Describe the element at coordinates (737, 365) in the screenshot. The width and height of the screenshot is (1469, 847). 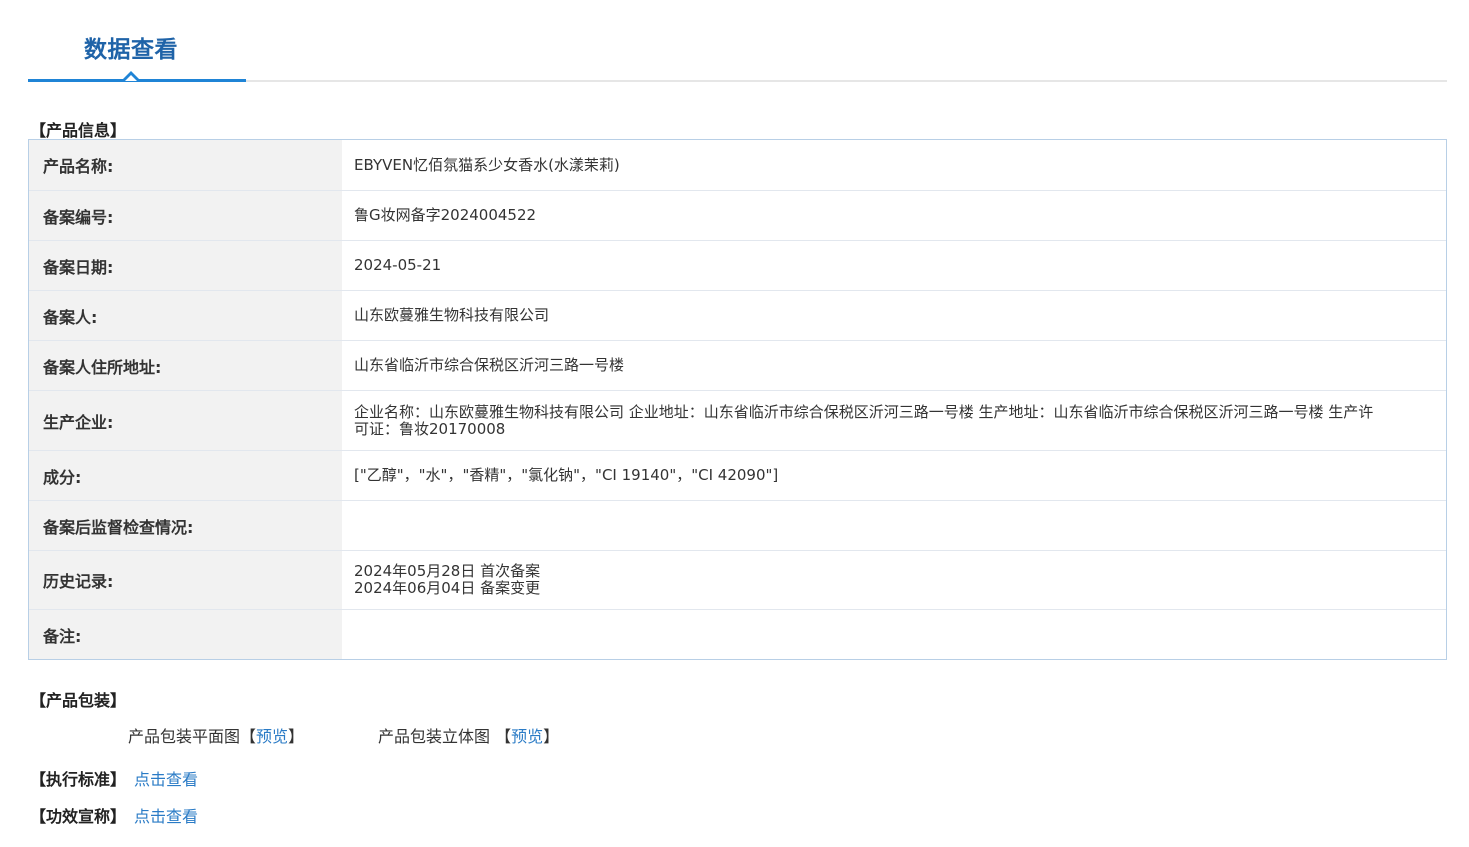
I see `table-row: 备案人住所地址: 山东省临沂市综合保税区沂河三路一号楼` at that location.